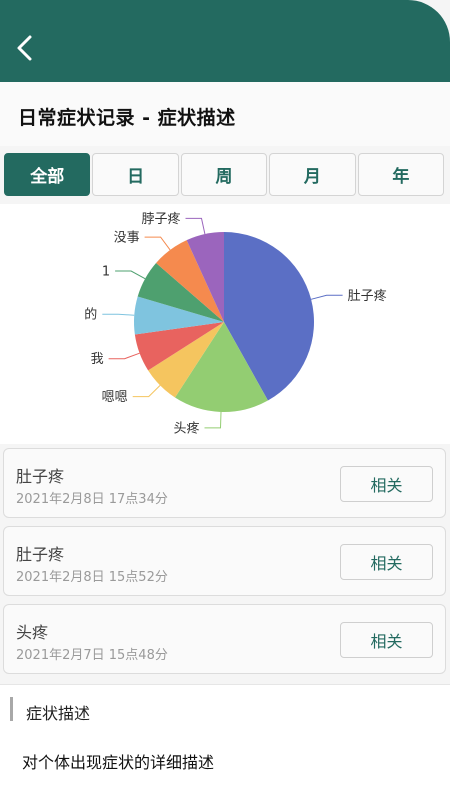 Image resolution: width=450 pixels, height=800 pixels. I want to click on chevron-left-icon, so click(24, 48).